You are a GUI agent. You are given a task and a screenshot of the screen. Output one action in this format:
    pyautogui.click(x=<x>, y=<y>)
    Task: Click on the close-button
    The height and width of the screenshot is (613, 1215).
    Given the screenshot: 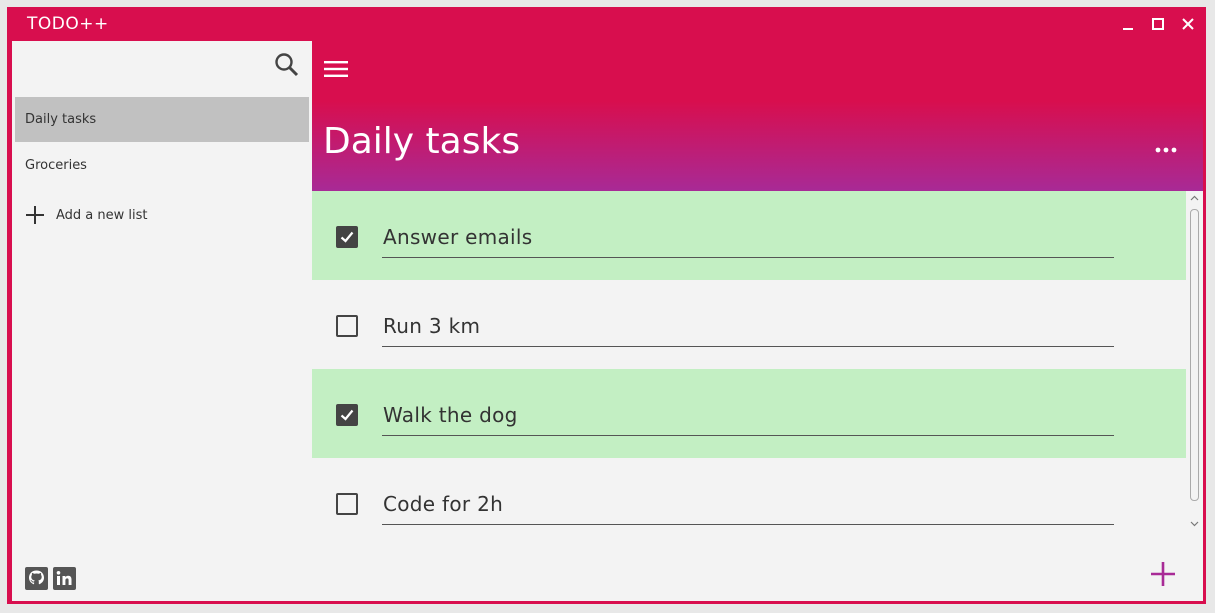 What is the action you would take?
    pyautogui.click(x=1188, y=24)
    